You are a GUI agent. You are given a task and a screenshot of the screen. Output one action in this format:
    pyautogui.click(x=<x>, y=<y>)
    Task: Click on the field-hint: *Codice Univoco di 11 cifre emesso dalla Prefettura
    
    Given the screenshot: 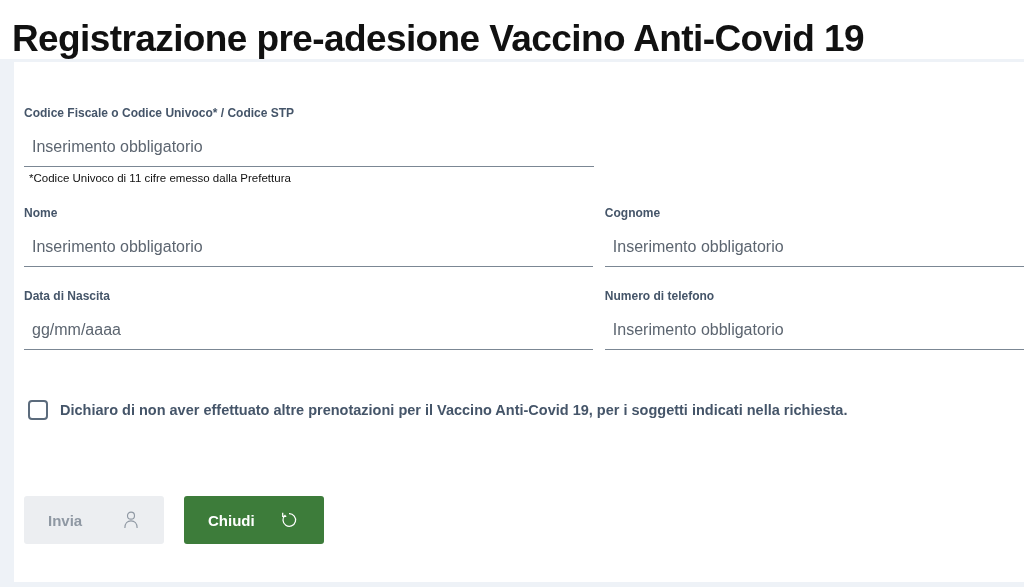 What is the action you would take?
    pyautogui.click(x=160, y=177)
    